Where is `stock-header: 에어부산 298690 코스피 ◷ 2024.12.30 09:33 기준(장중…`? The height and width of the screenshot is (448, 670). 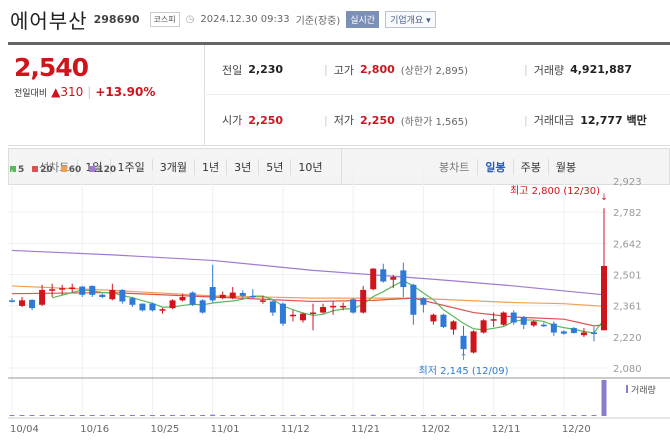 stock-header: 에어부산 298690 코스피 ◷ 2024.12.30 09:33 기준(장중… is located at coordinates (223, 19).